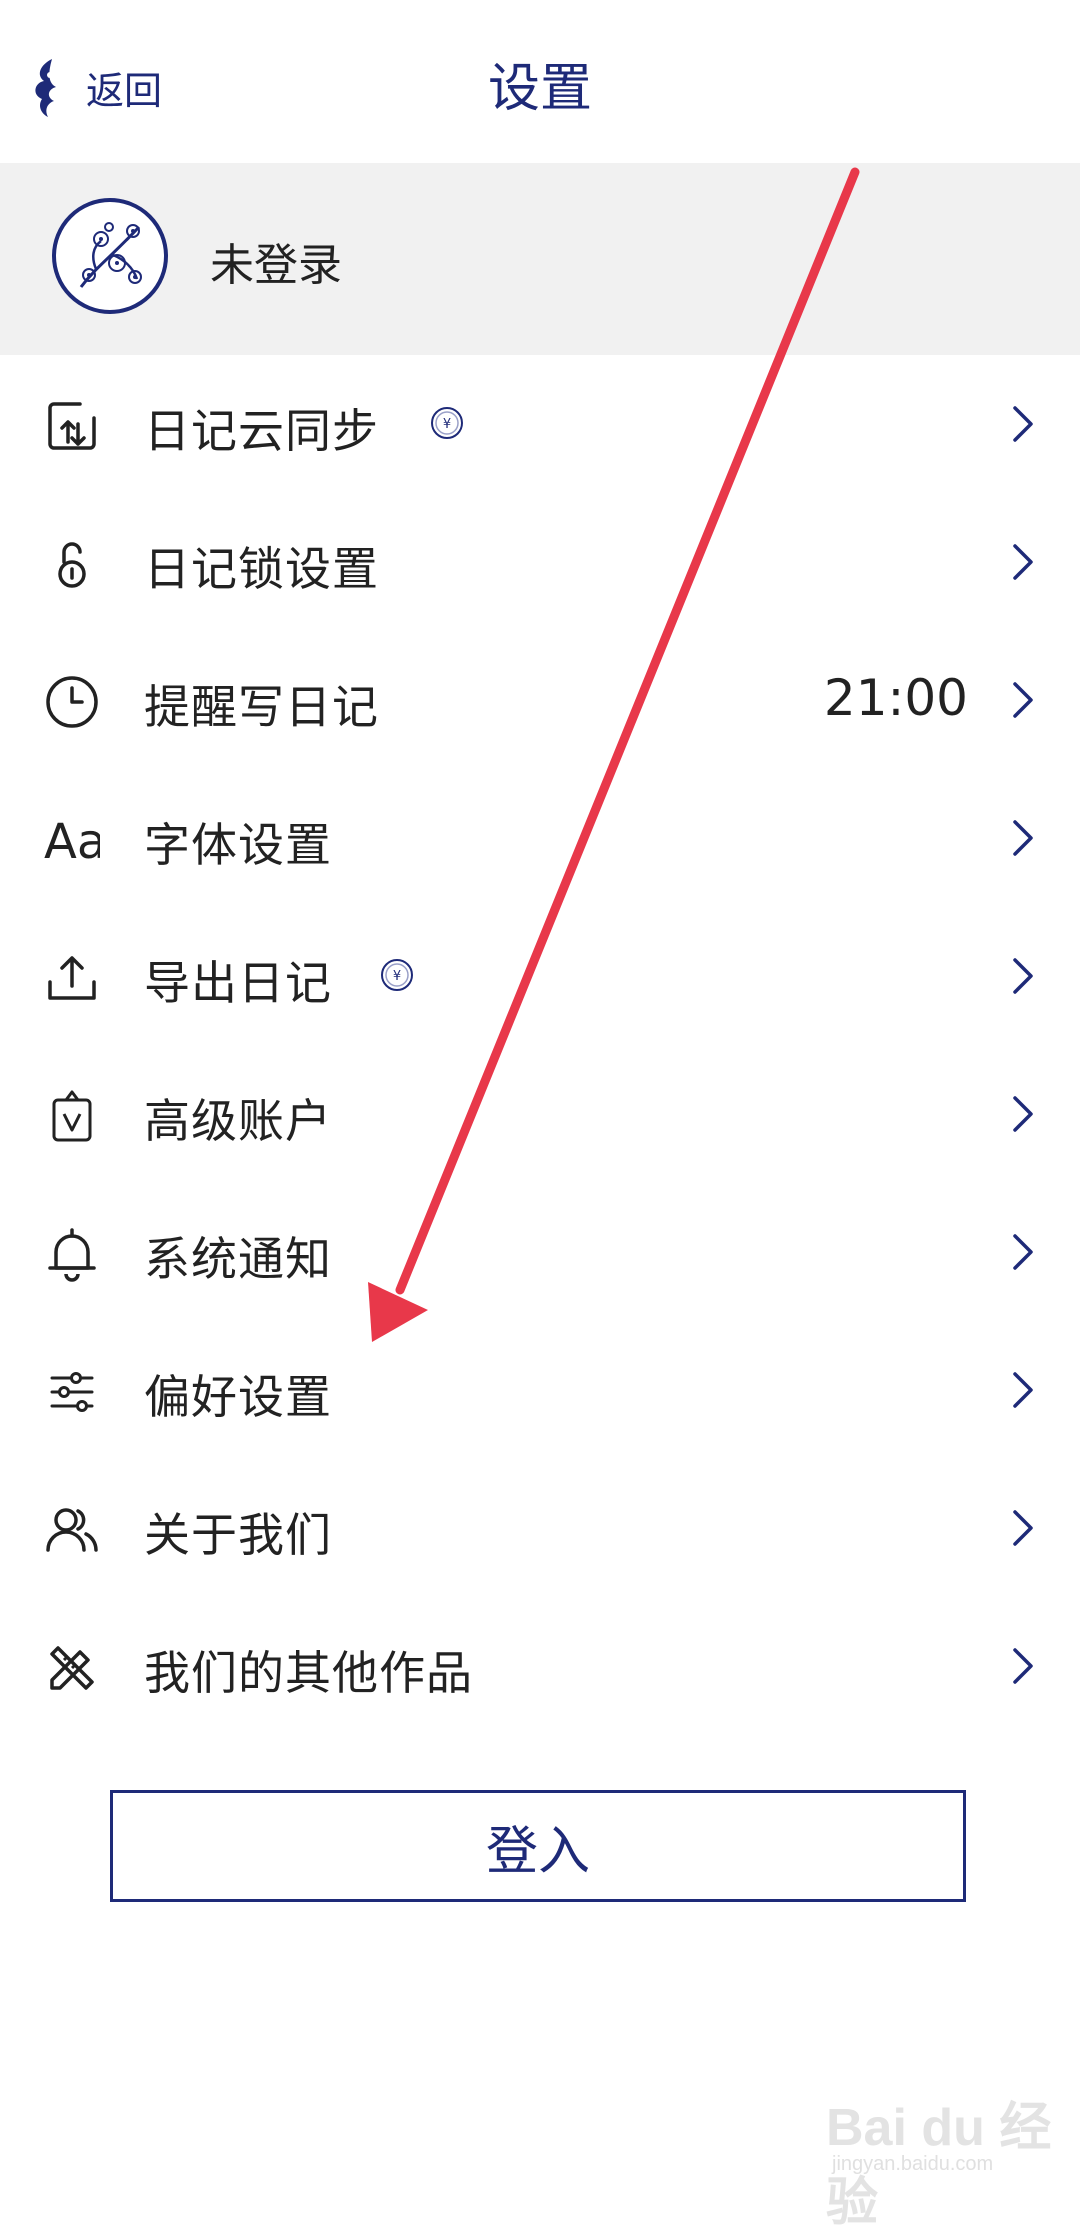 Image resolution: width=1080 pixels, height=2235 pixels. Describe the element at coordinates (238, 1121) in the screenshot. I see `menu-item-label: 高级账户` at that location.